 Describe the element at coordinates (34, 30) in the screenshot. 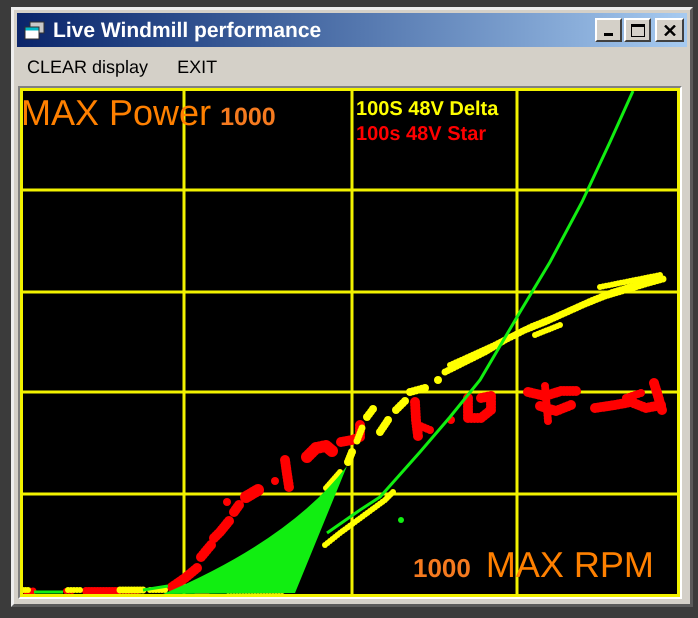

I see `window-icon` at that location.